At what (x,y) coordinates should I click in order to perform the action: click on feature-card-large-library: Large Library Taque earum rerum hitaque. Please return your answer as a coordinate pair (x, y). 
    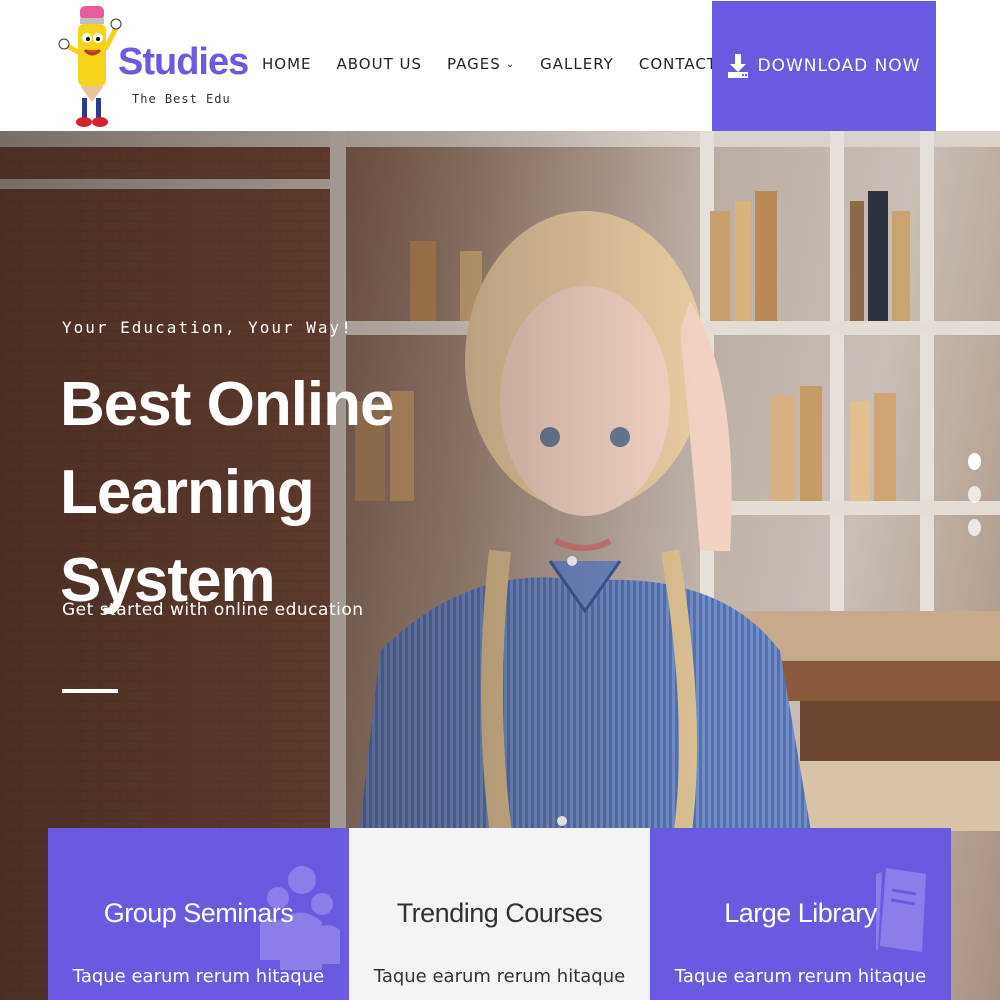
    Looking at the image, I should click on (800, 914).